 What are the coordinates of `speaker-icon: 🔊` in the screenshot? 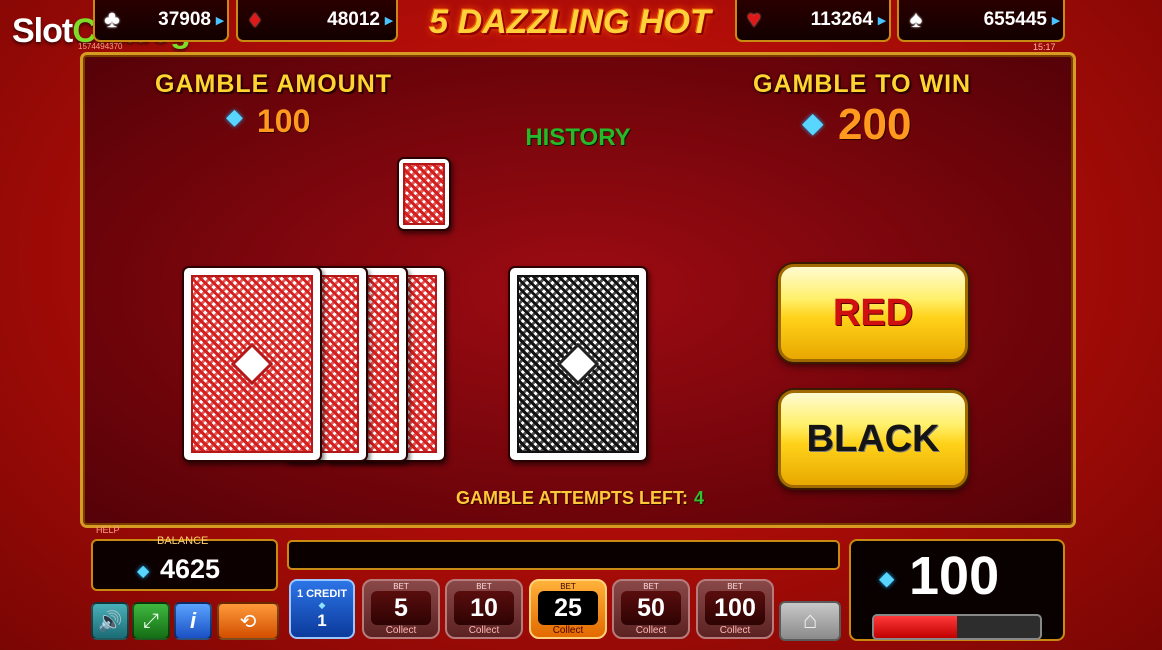 It's located at (110, 621).